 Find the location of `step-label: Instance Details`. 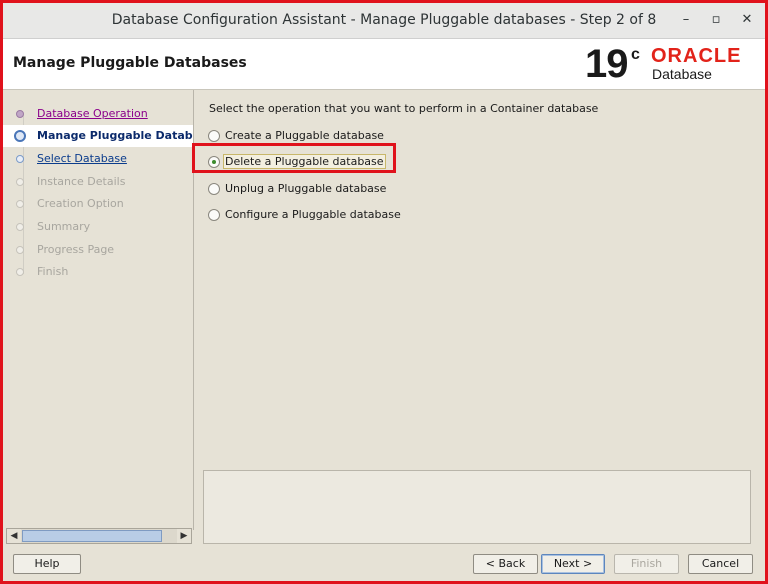

step-label: Instance Details is located at coordinates (81, 181).